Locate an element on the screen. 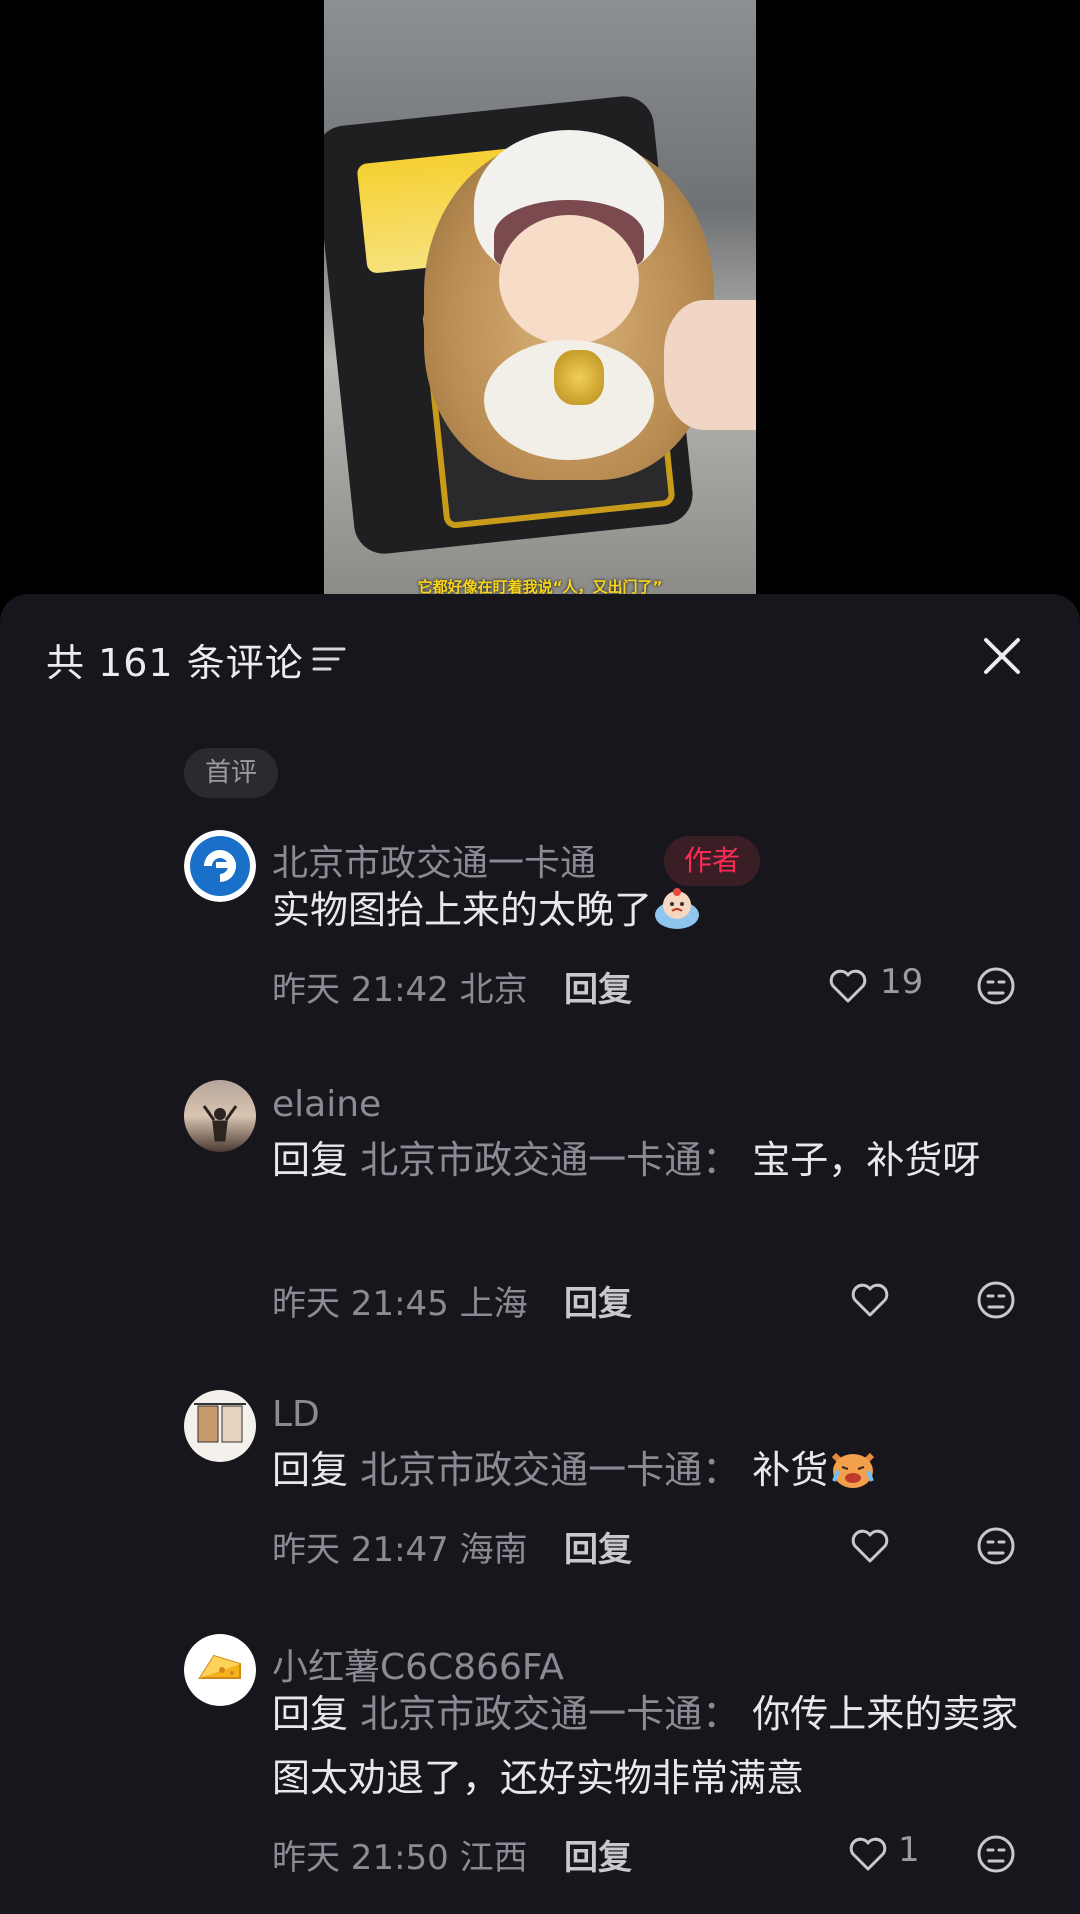  comment-text: 回复 北京市政交通一卡通： 宝子，补货呀 is located at coordinates (648, 1160).